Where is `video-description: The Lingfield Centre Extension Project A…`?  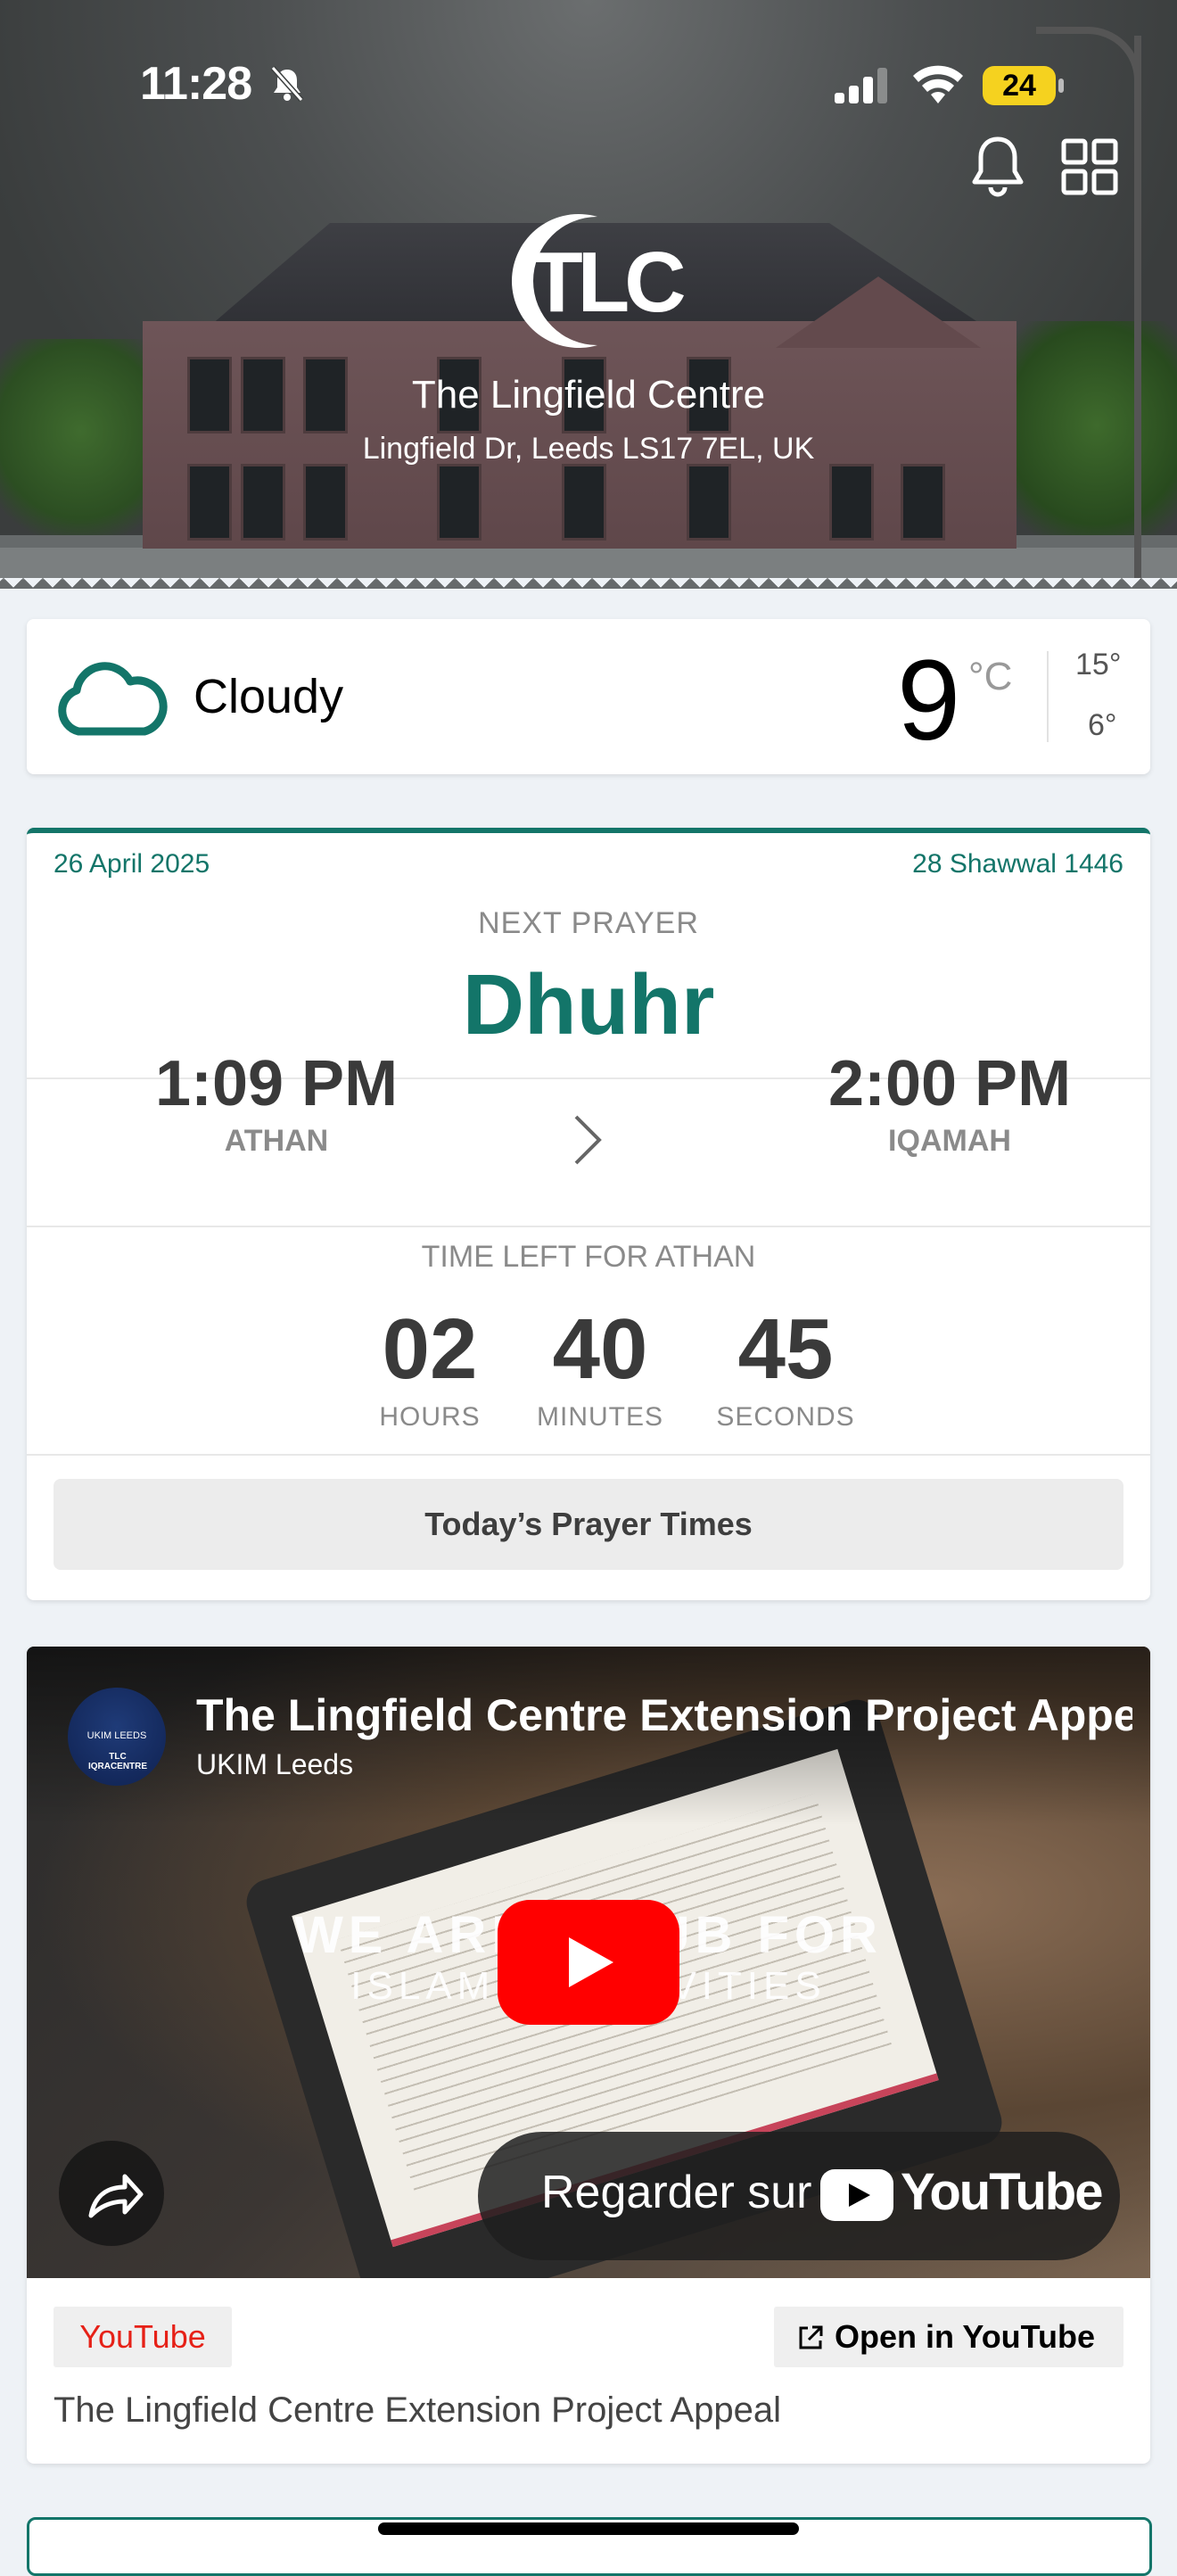
video-description: The Lingfield Centre Extension Project A… is located at coordinates (418, 2410).